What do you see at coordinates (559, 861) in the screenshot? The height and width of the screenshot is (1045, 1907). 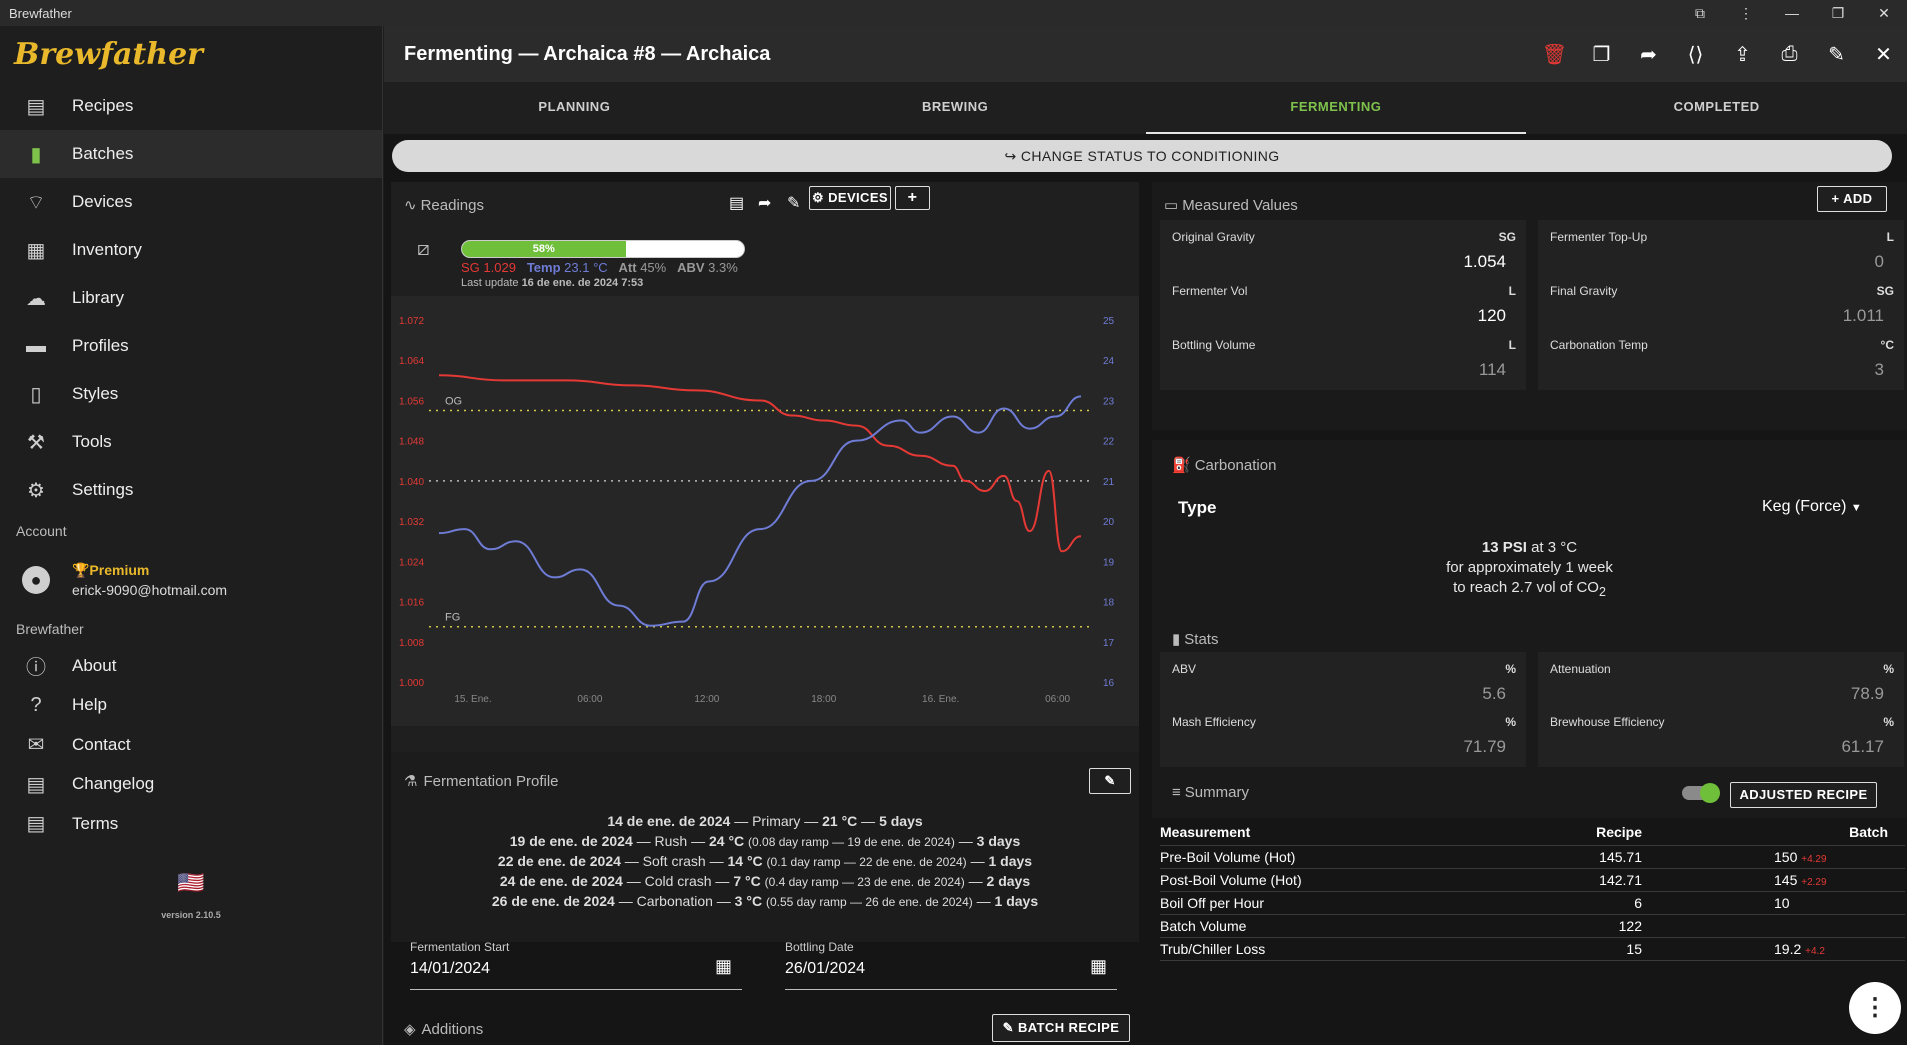 I see `step-date: 22 de ene. de 2024` at bounding box center [559, 861].